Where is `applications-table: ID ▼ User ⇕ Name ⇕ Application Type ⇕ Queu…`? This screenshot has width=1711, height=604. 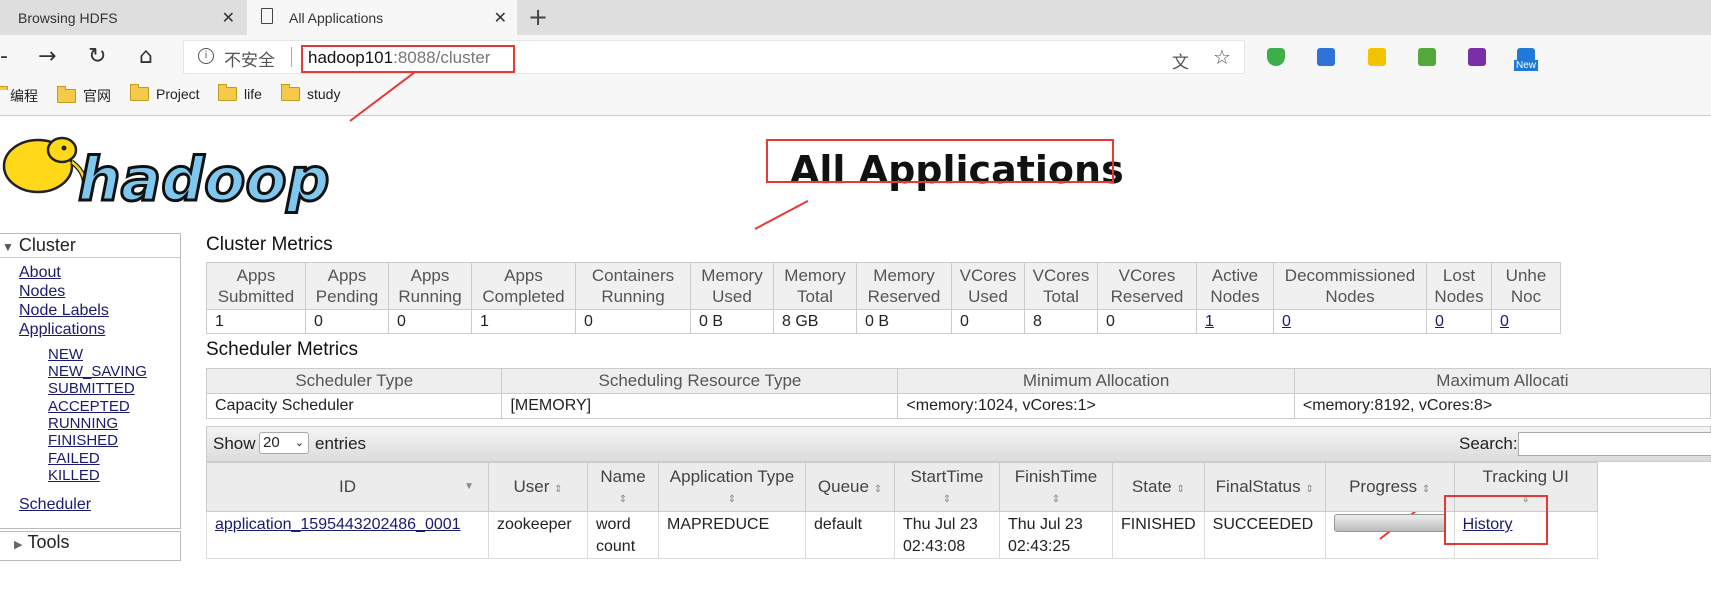
applications-table: ID ▼ User ⇕ Name ⇕ Application Type ⇕ Queu… is located at coordinates (902, 510).